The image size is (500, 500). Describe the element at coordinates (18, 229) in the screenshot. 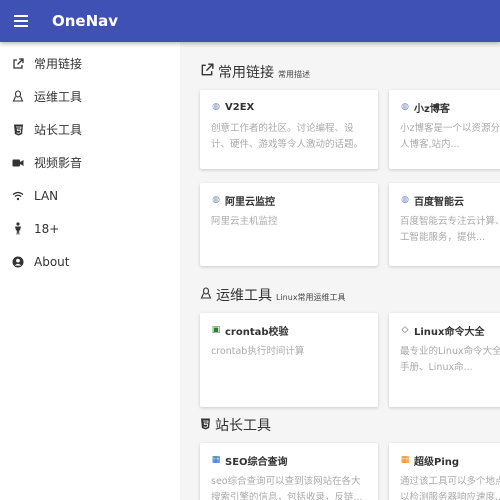

I see `person-icon` at that location.